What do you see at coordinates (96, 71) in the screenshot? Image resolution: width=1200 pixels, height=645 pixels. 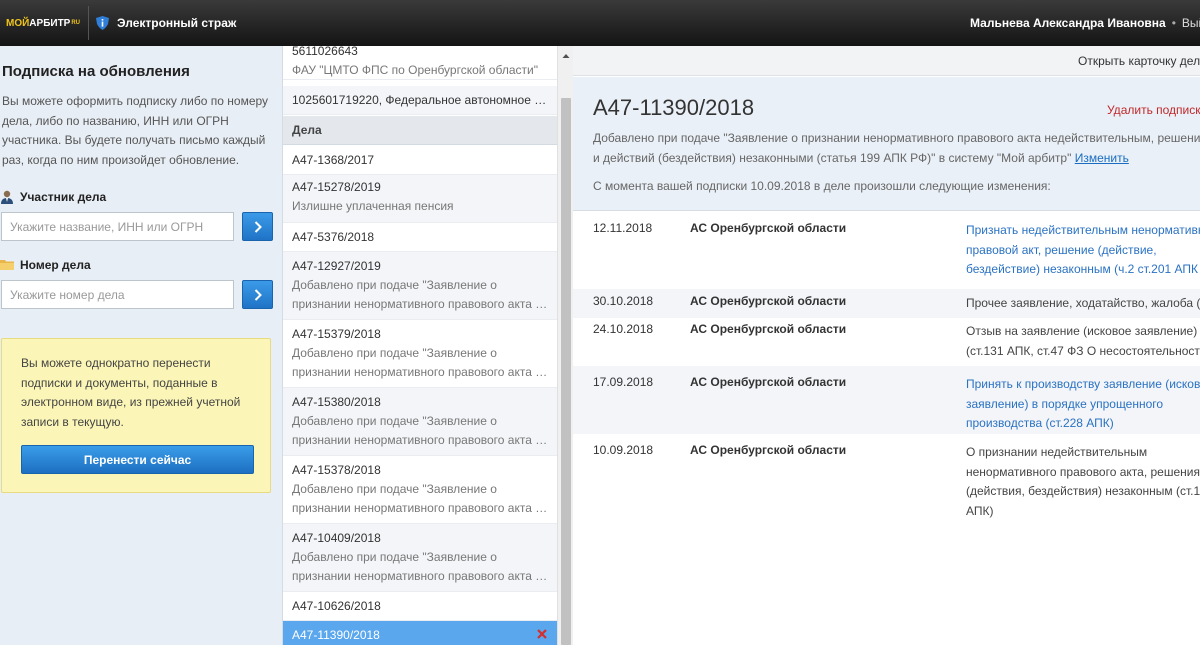 I see `subscription-title: Подписка на обновления` at bounding box center [96, 71].